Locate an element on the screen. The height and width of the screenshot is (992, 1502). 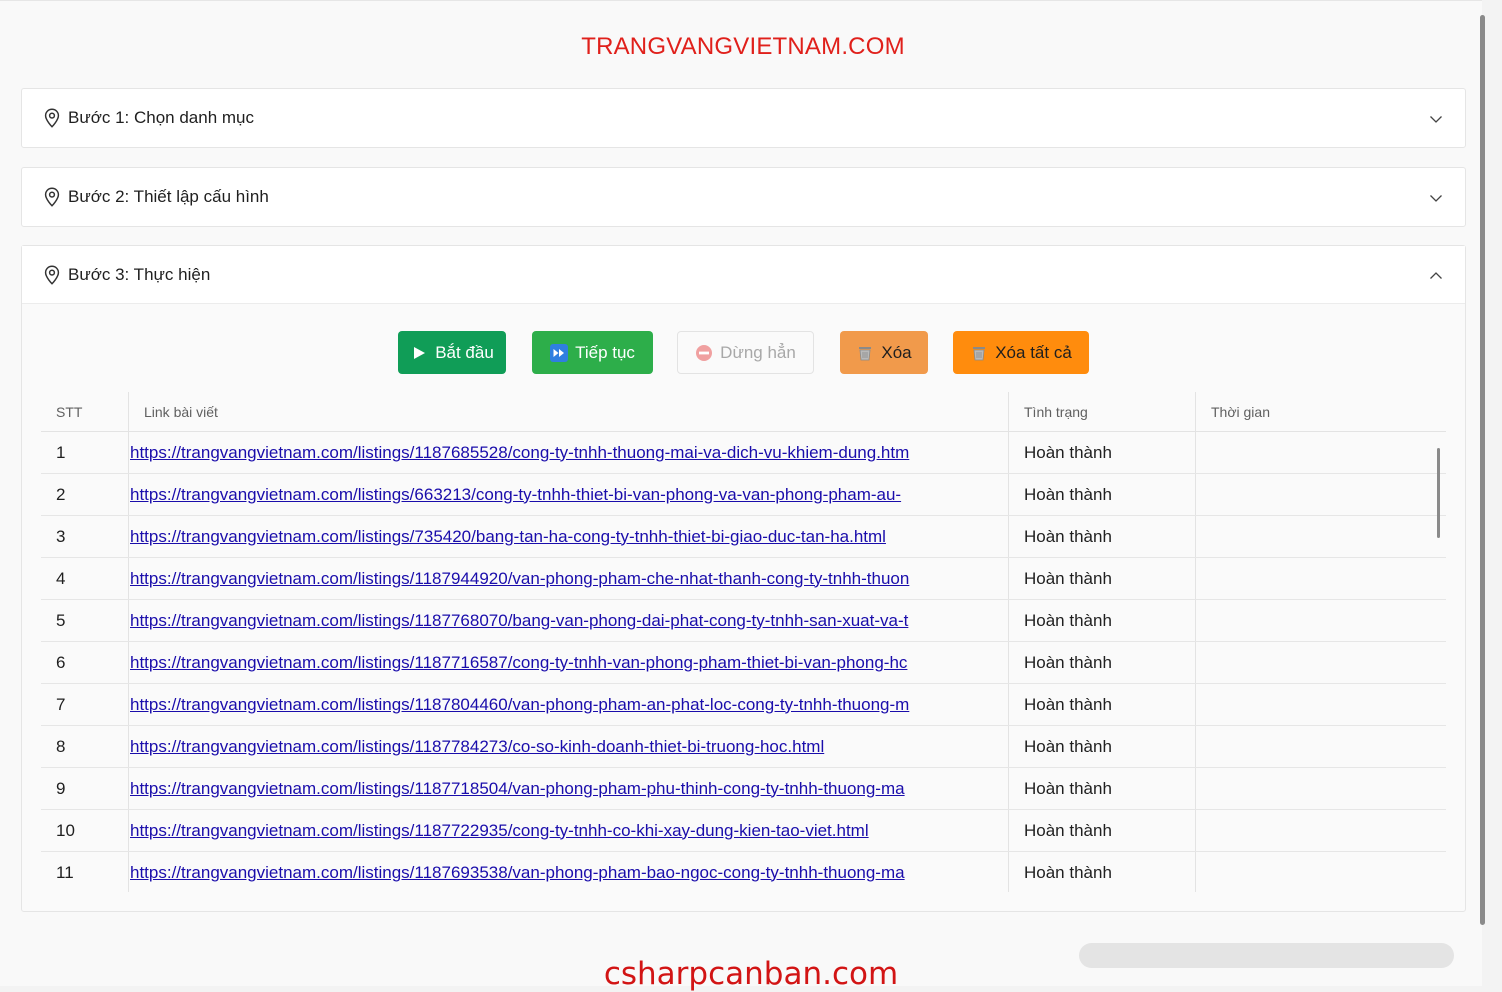
fast-forward-icon is located at coordinates (559, 352).